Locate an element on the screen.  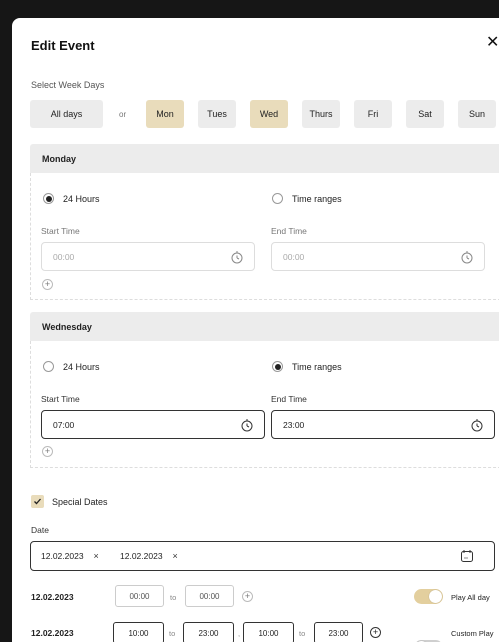
monday-end-input: 00:00 is located at coordinates (378, 256).